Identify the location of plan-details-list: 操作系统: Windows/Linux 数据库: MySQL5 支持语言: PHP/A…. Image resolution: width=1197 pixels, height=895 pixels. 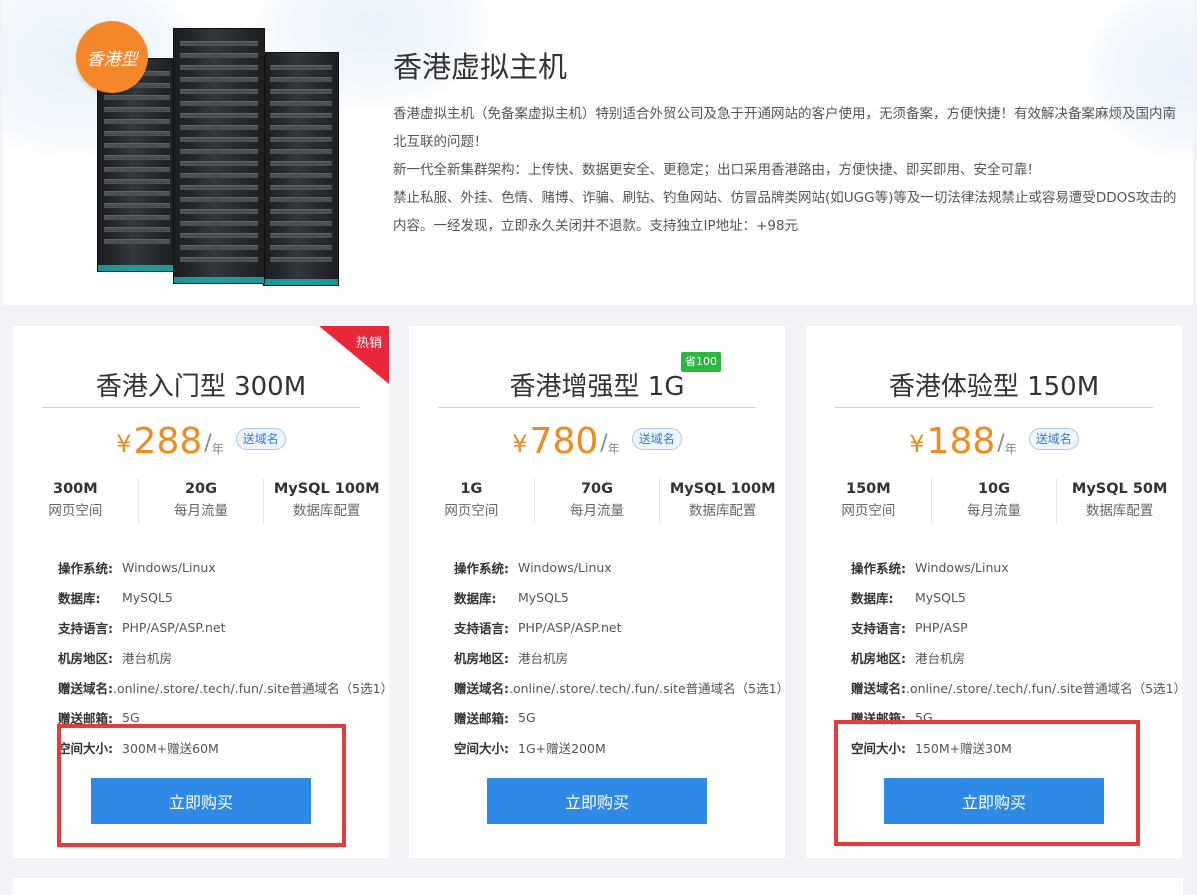
(619, 657).